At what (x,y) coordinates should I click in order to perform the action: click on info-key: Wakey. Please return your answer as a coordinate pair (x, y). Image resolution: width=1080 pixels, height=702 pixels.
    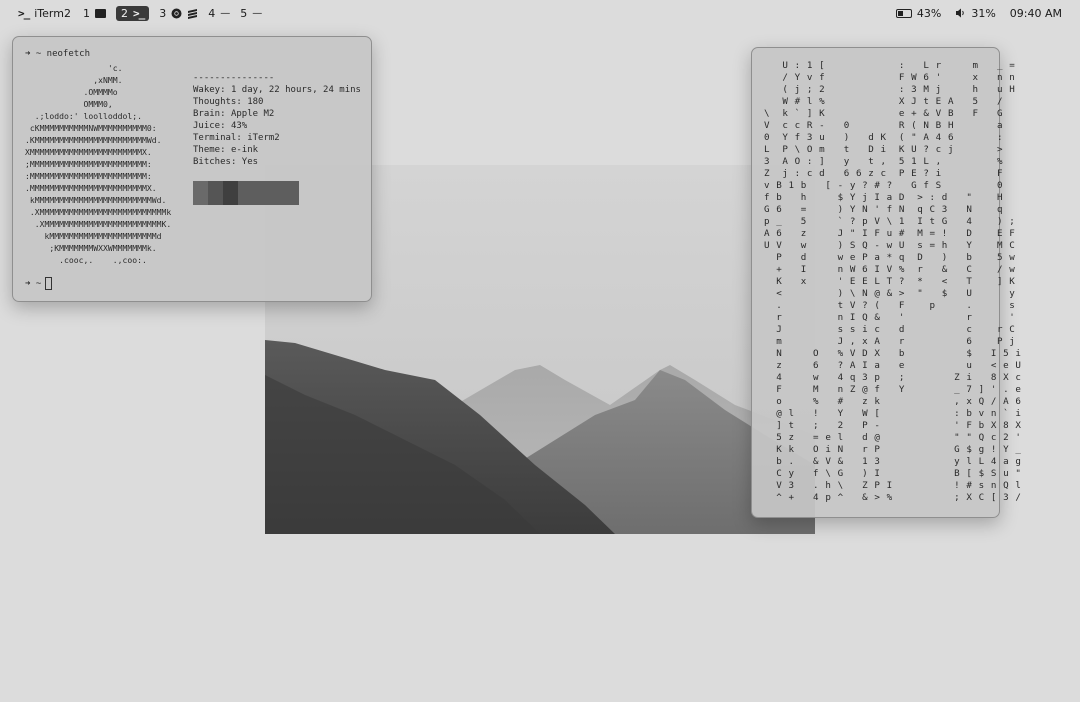
    Looking at the image, I should click on (207, 90).